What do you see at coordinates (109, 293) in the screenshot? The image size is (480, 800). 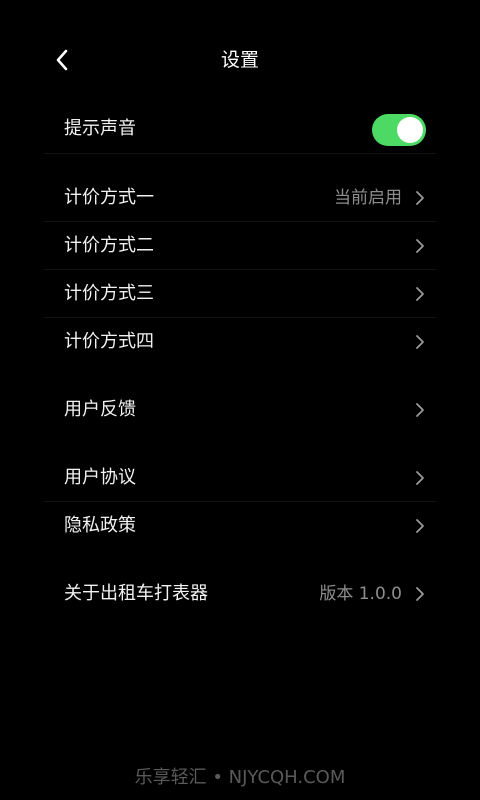 I see `row-pricing-3-label: 计价方式三` at bounding box center [109, 293].